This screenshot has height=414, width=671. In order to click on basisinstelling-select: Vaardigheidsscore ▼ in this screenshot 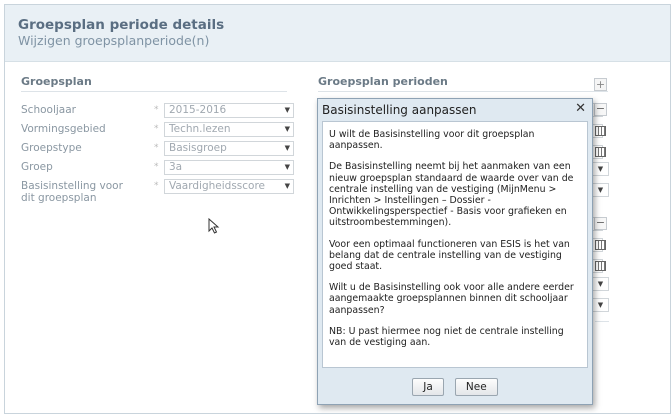, I will do `click(229, 186)`.